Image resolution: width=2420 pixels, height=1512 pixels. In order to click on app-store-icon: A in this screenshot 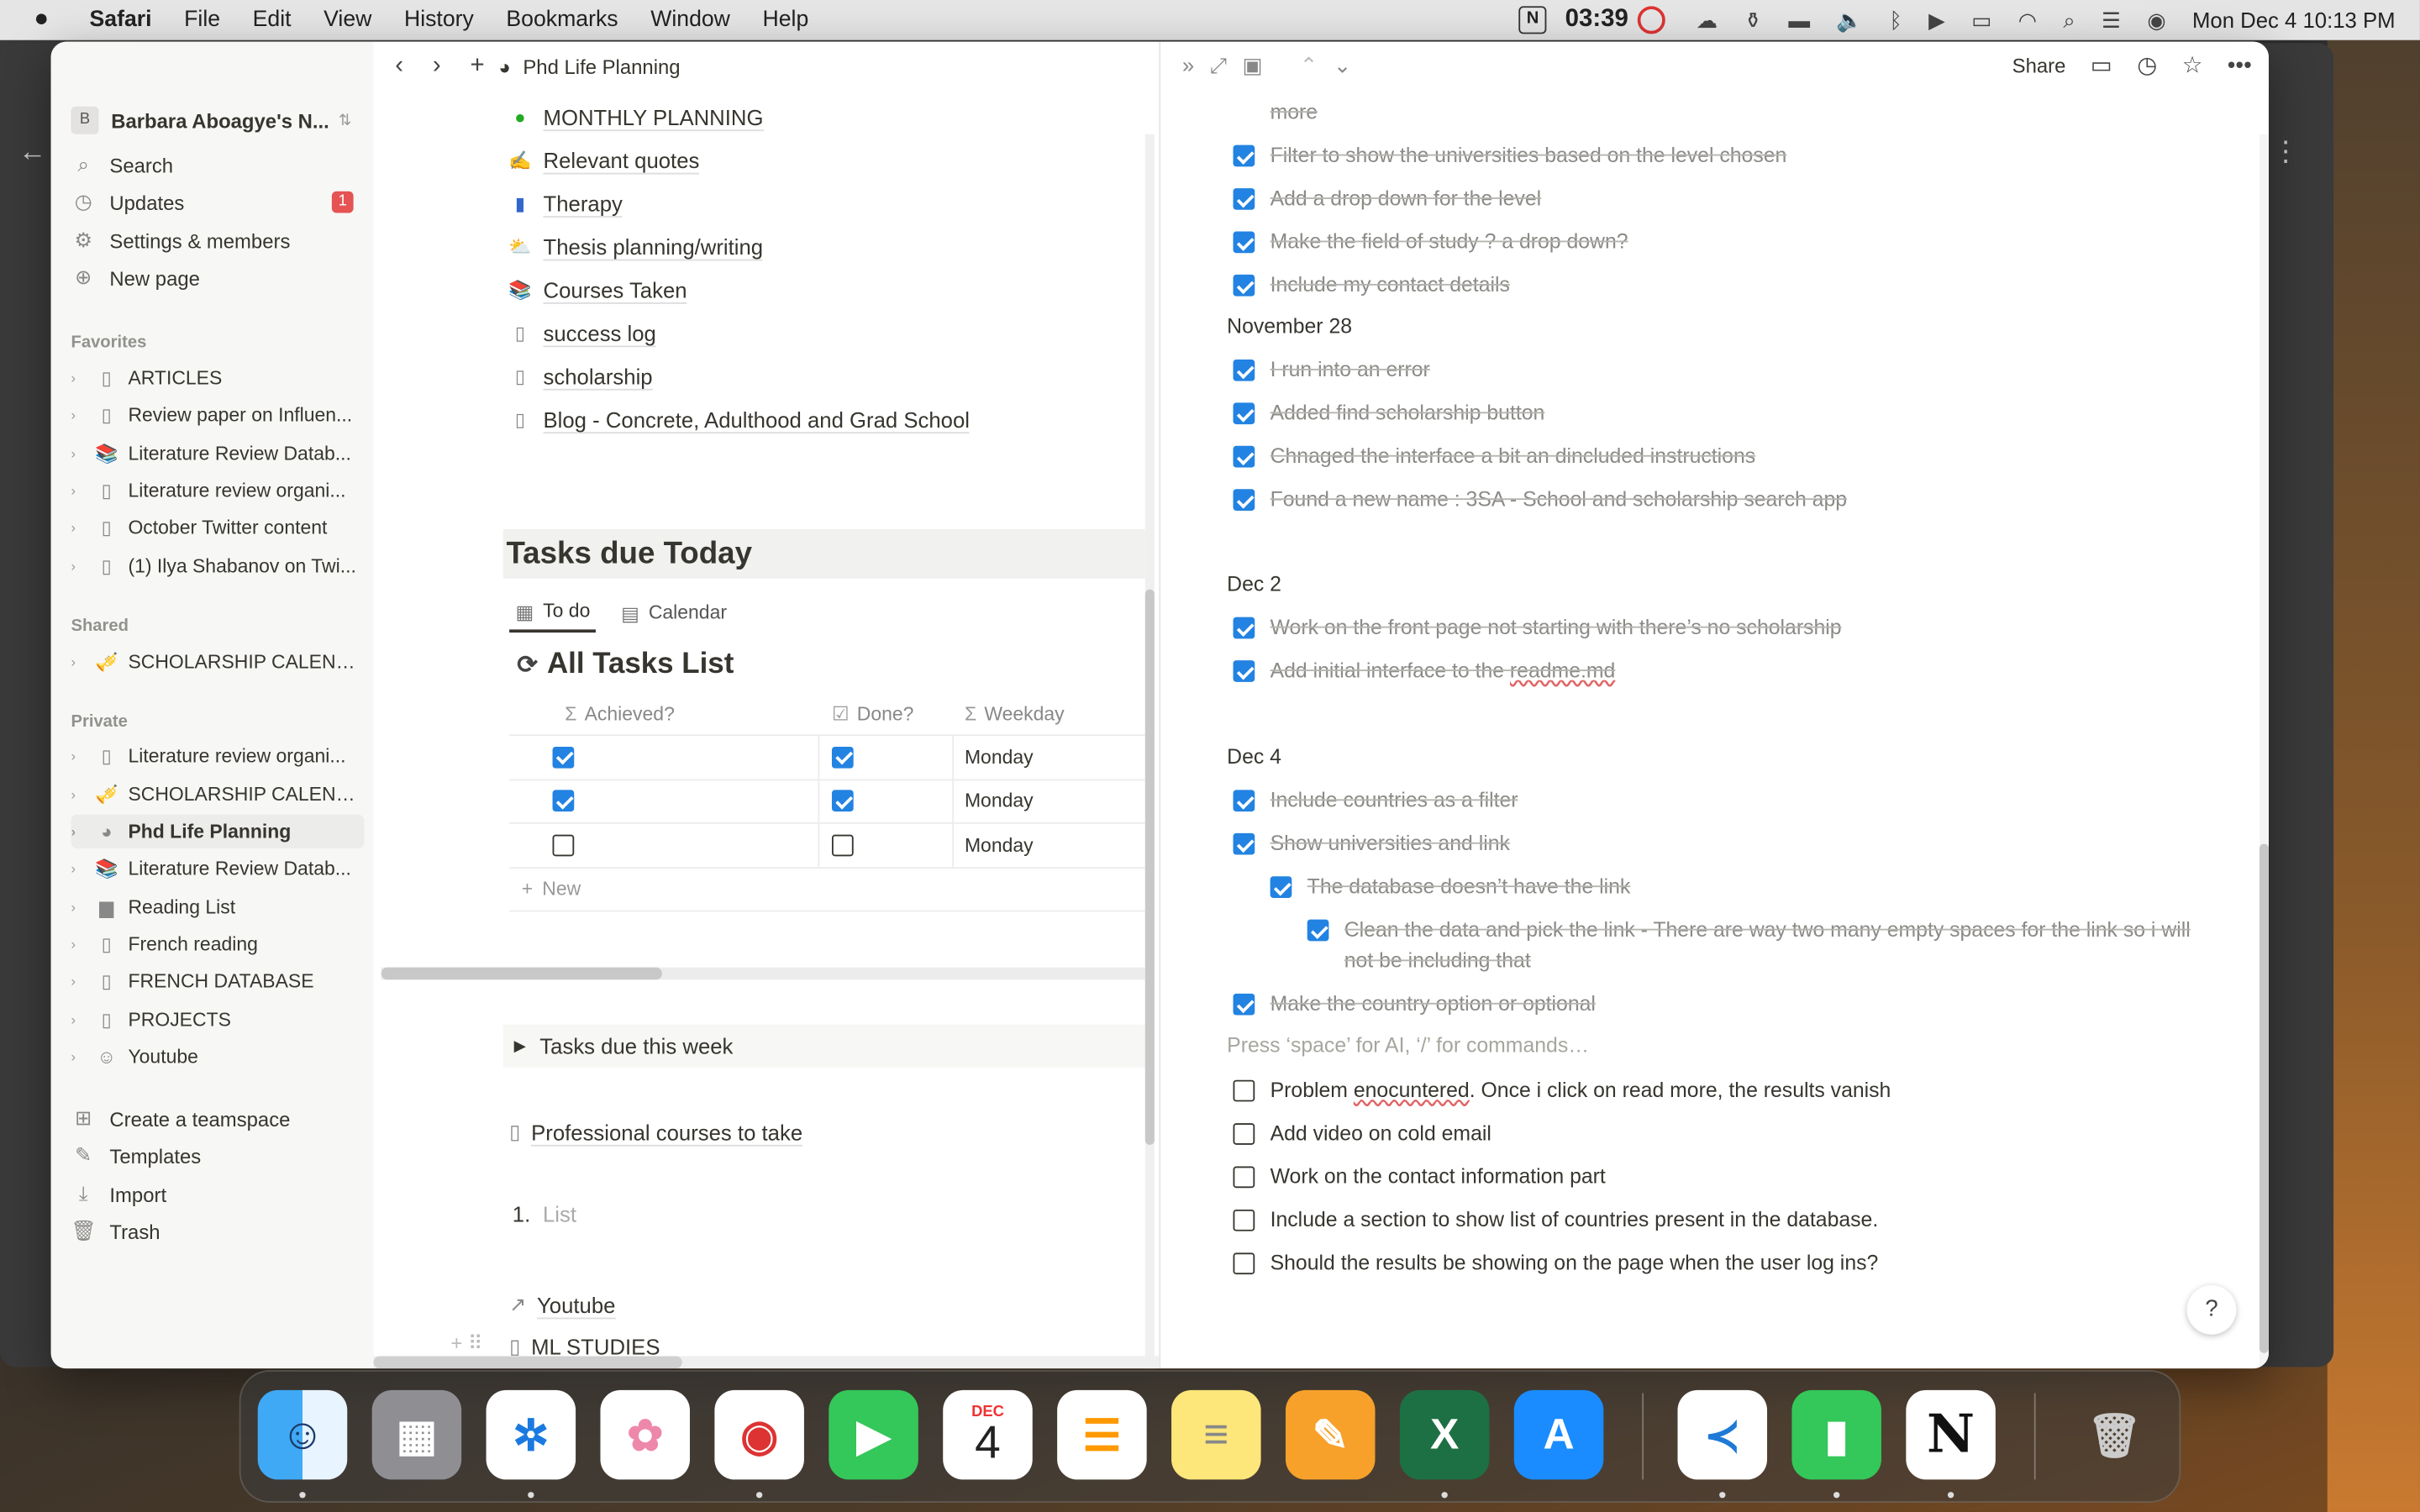, I will do `click(1559, 1434)`.